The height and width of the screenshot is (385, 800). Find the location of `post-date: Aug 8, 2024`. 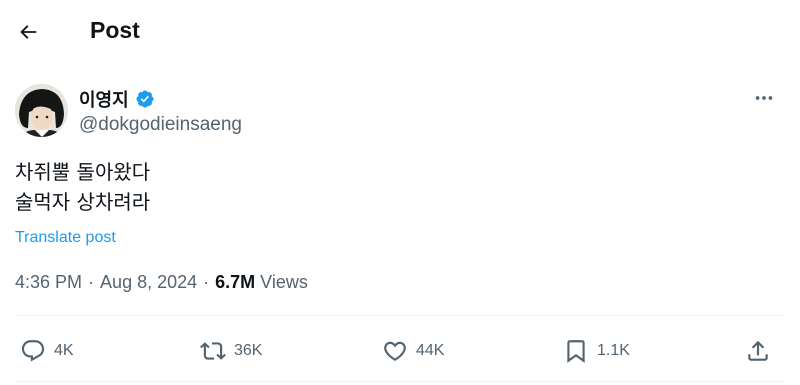

post-date: Aug 8, 2024 is located at coordinates (148, 282).